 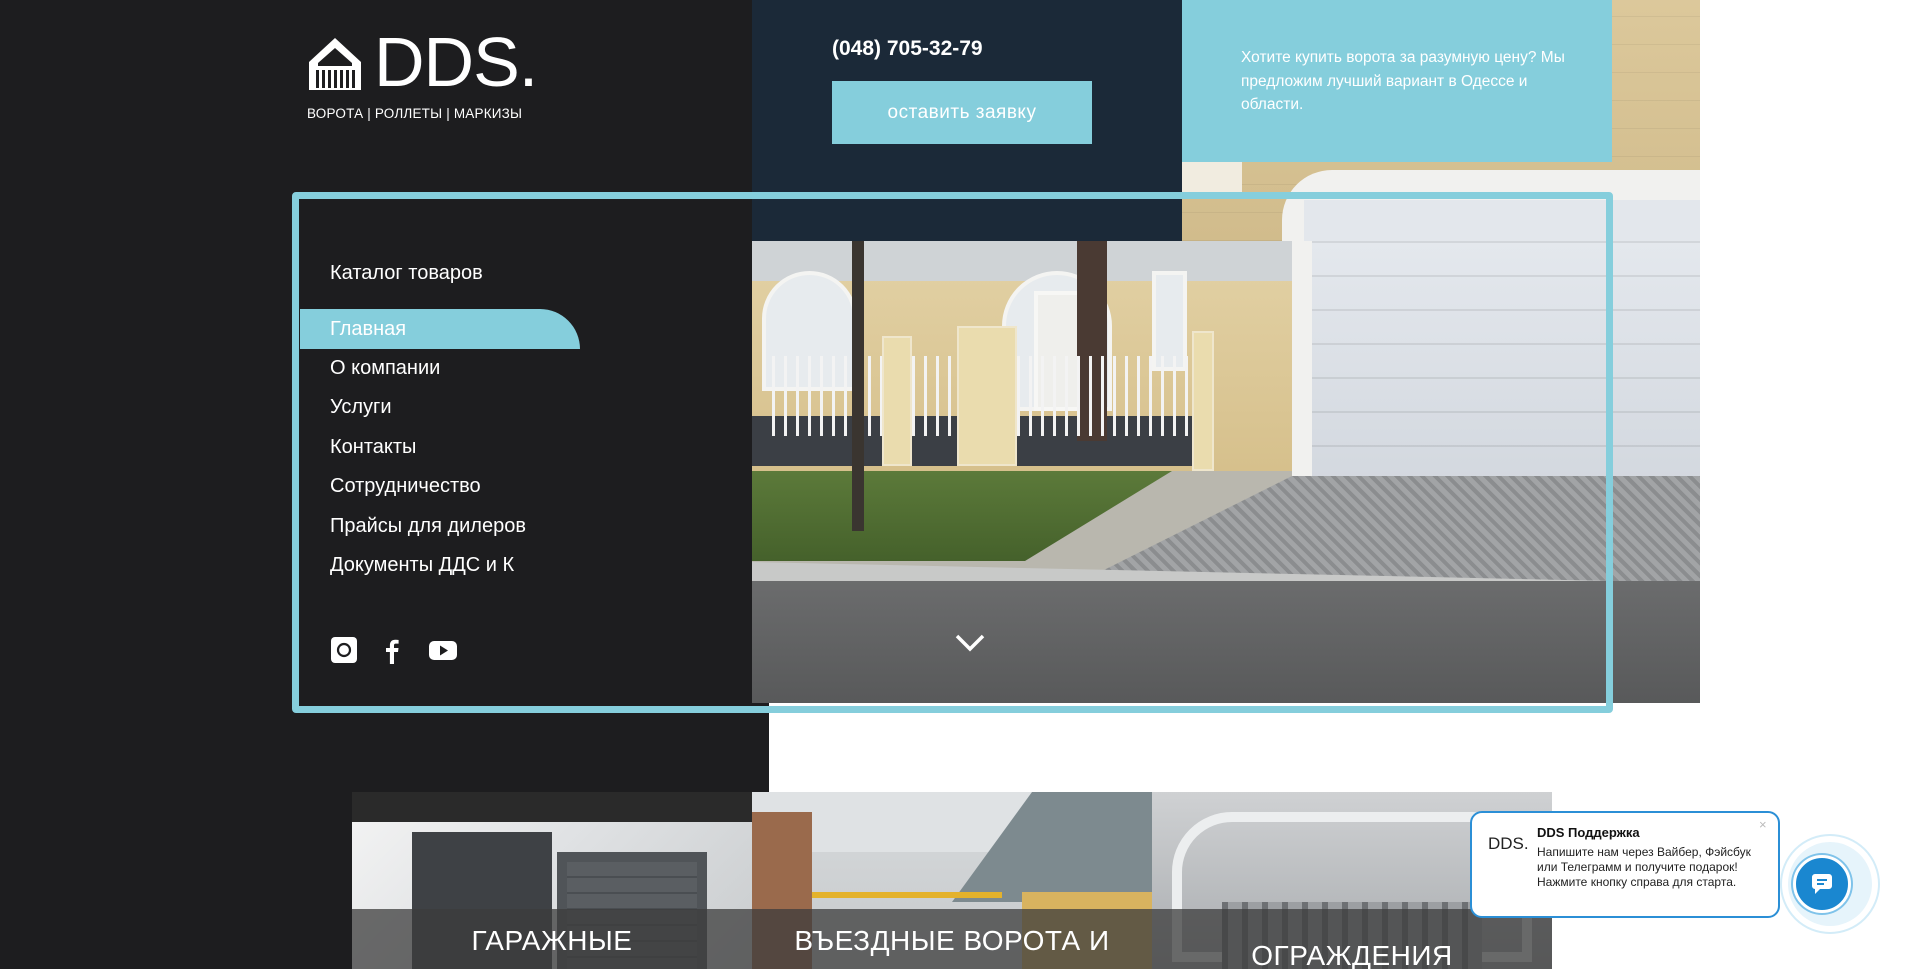 I want to click on category-tile-garage: ГАРАЖНЫЕ, so click(x=552, y=880).